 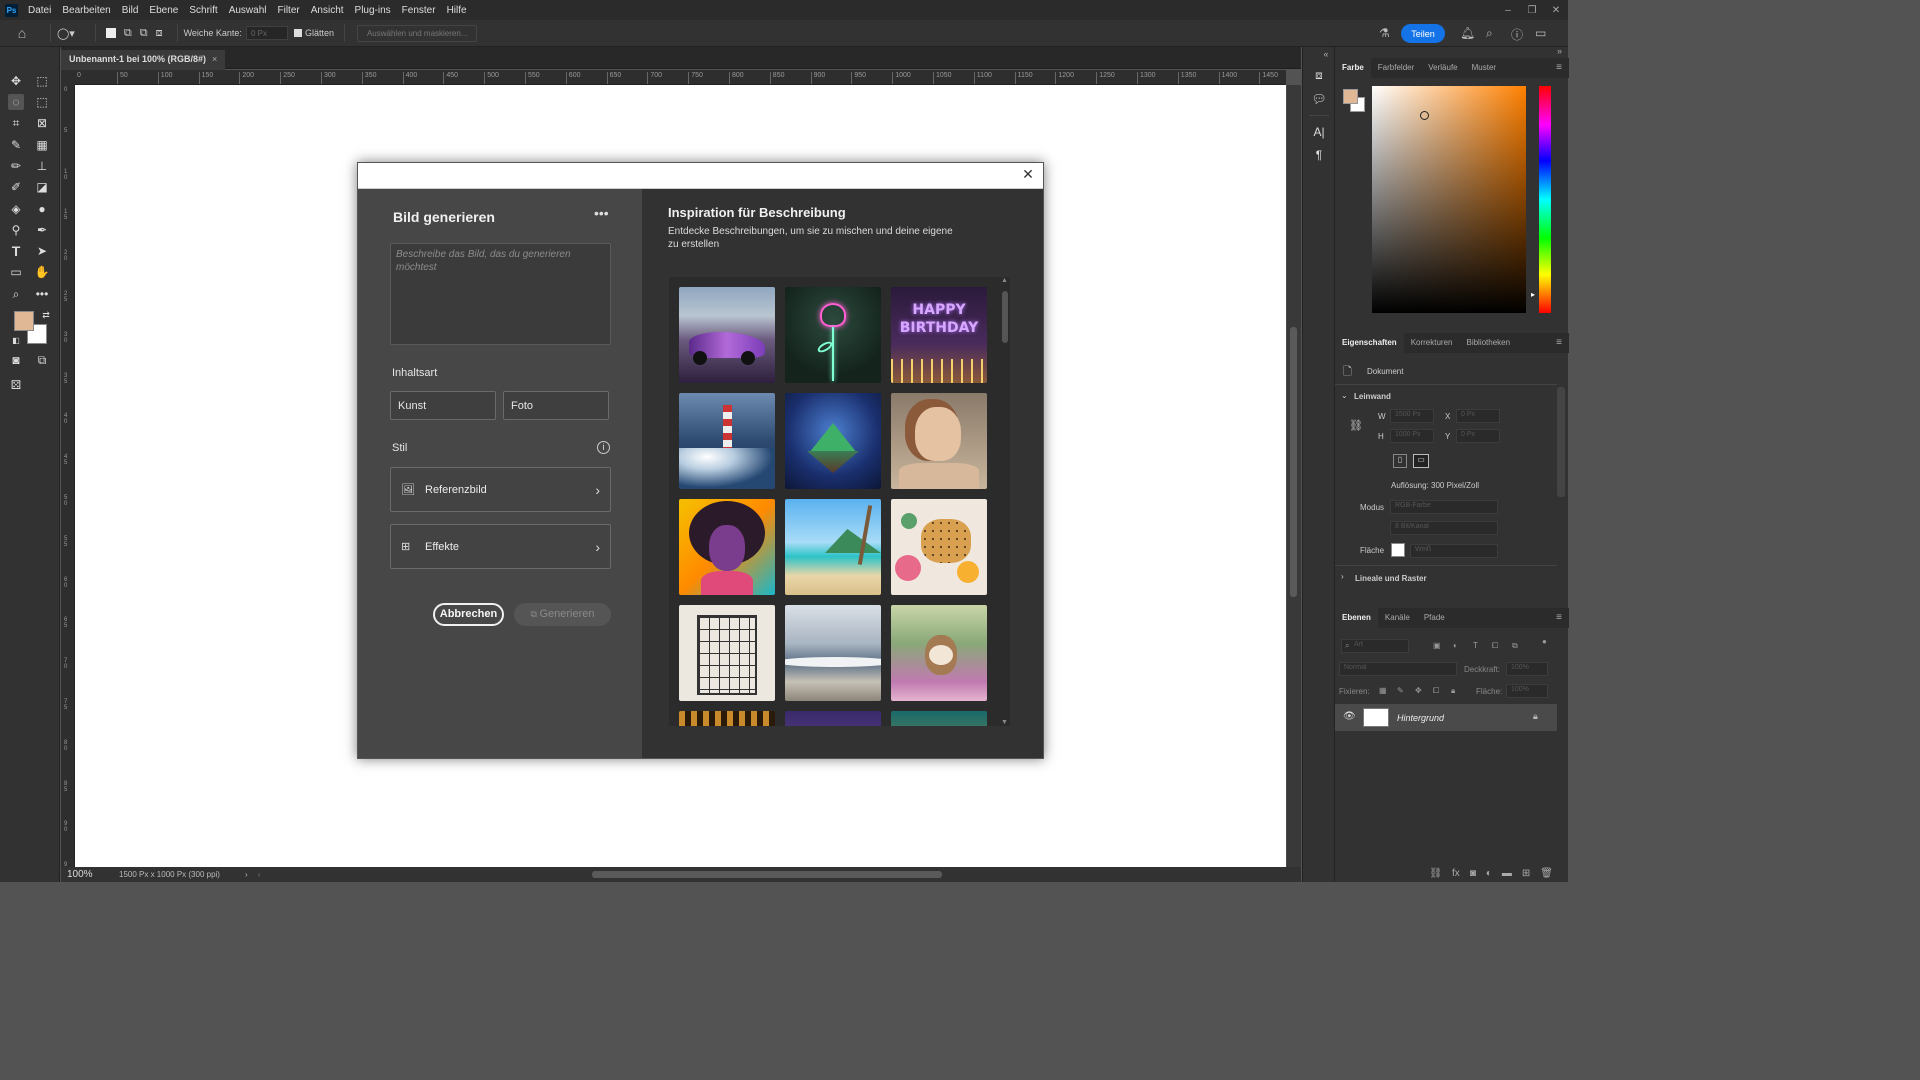 What do you see at coordinates (1532, 10) in the screenshot?
I see `restore-icon: ❐` at bounding box center [1532, 10].